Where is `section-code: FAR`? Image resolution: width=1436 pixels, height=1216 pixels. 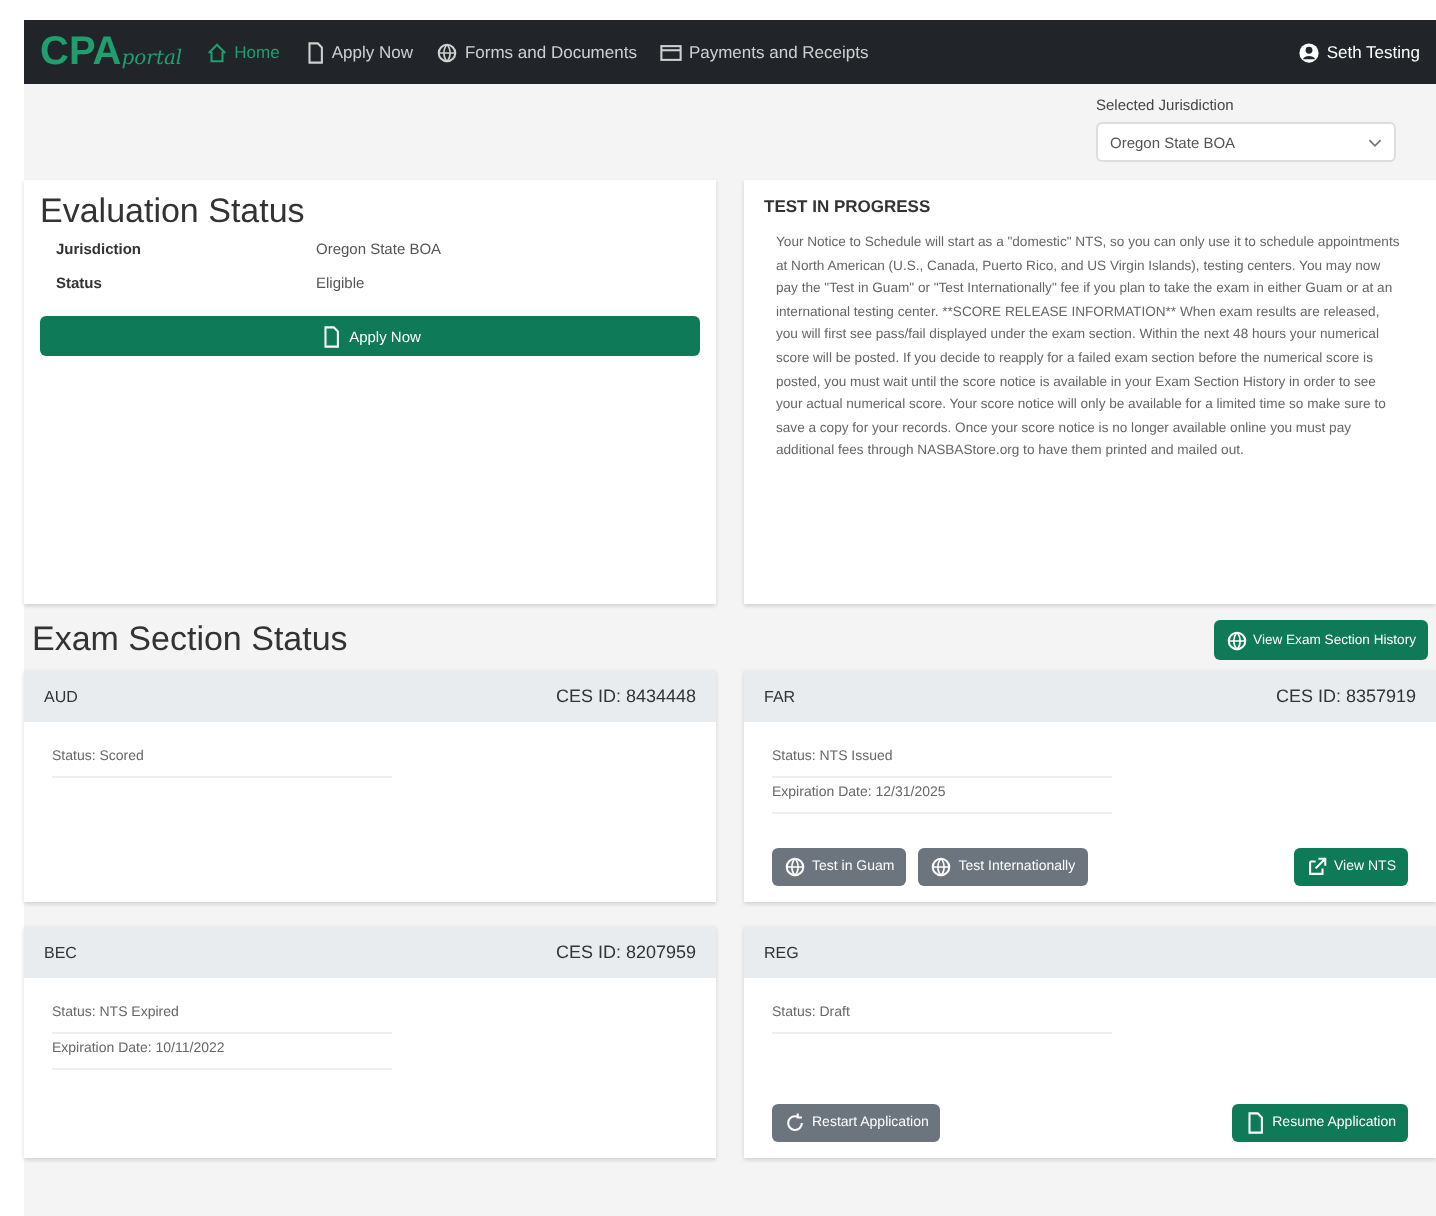 section-code: FAR is located at coordinates (780, 696).